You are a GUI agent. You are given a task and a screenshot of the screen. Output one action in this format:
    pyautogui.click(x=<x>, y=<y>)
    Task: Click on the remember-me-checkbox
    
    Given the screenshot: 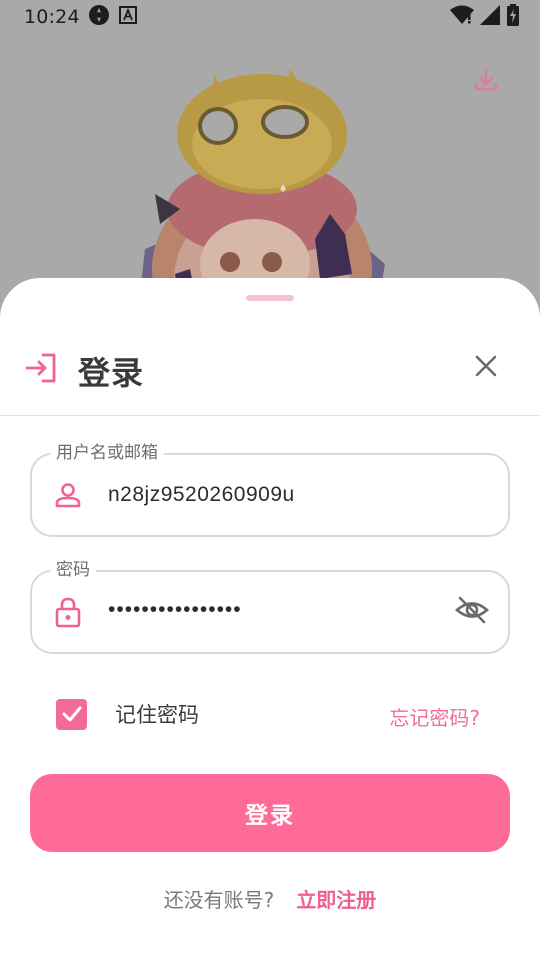 What is the action you would take?
    pyautogui.click(x=71, y=714)
    